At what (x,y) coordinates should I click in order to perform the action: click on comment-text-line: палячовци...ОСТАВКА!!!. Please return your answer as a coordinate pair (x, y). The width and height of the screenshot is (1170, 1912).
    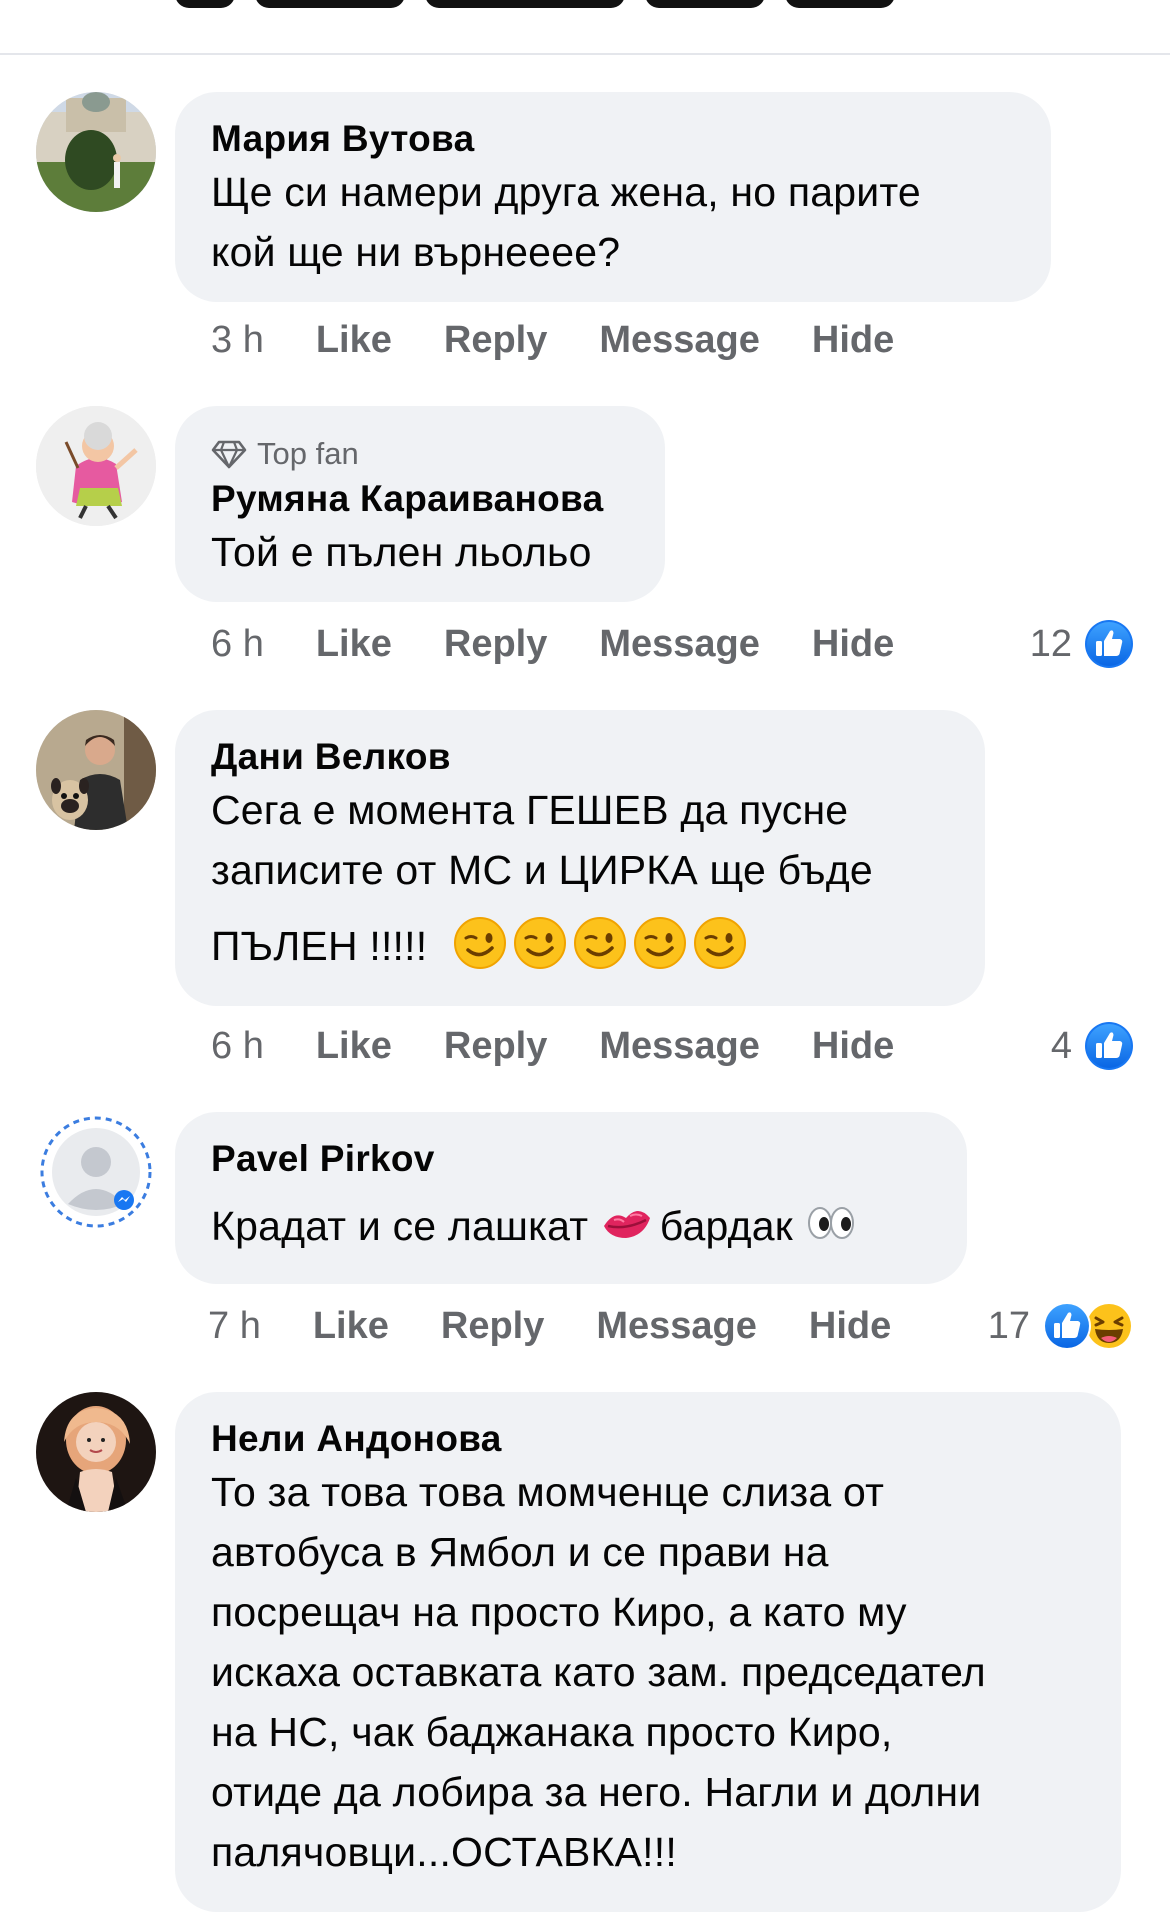
    Looking at the image, I should click on (444, 1852).